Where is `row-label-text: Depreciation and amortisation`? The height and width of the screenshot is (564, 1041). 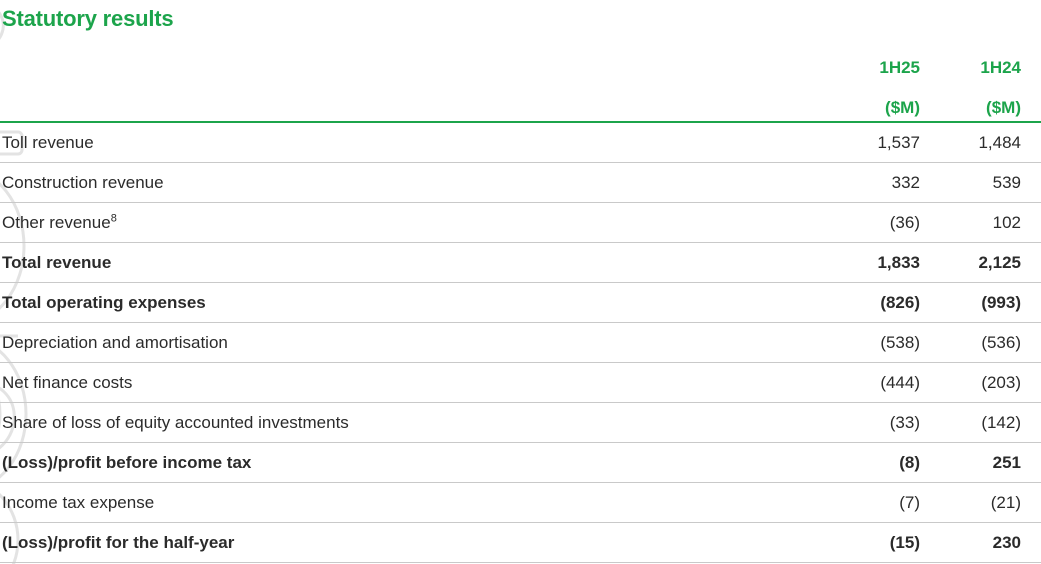
row-label-text: Depreciation and amortisation is located at coordinates (115, 342).